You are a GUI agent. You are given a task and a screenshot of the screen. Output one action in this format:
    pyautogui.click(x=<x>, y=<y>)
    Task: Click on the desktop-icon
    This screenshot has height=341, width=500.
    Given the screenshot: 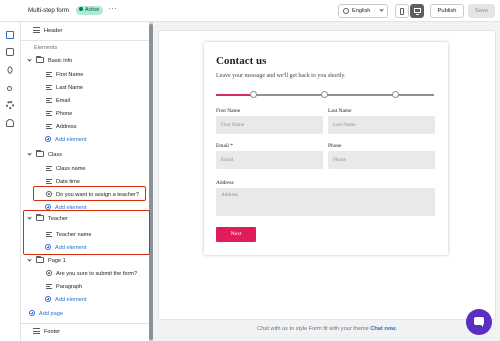 What is the action you would take?
    pyautogui.click(x=417, y=10)
    